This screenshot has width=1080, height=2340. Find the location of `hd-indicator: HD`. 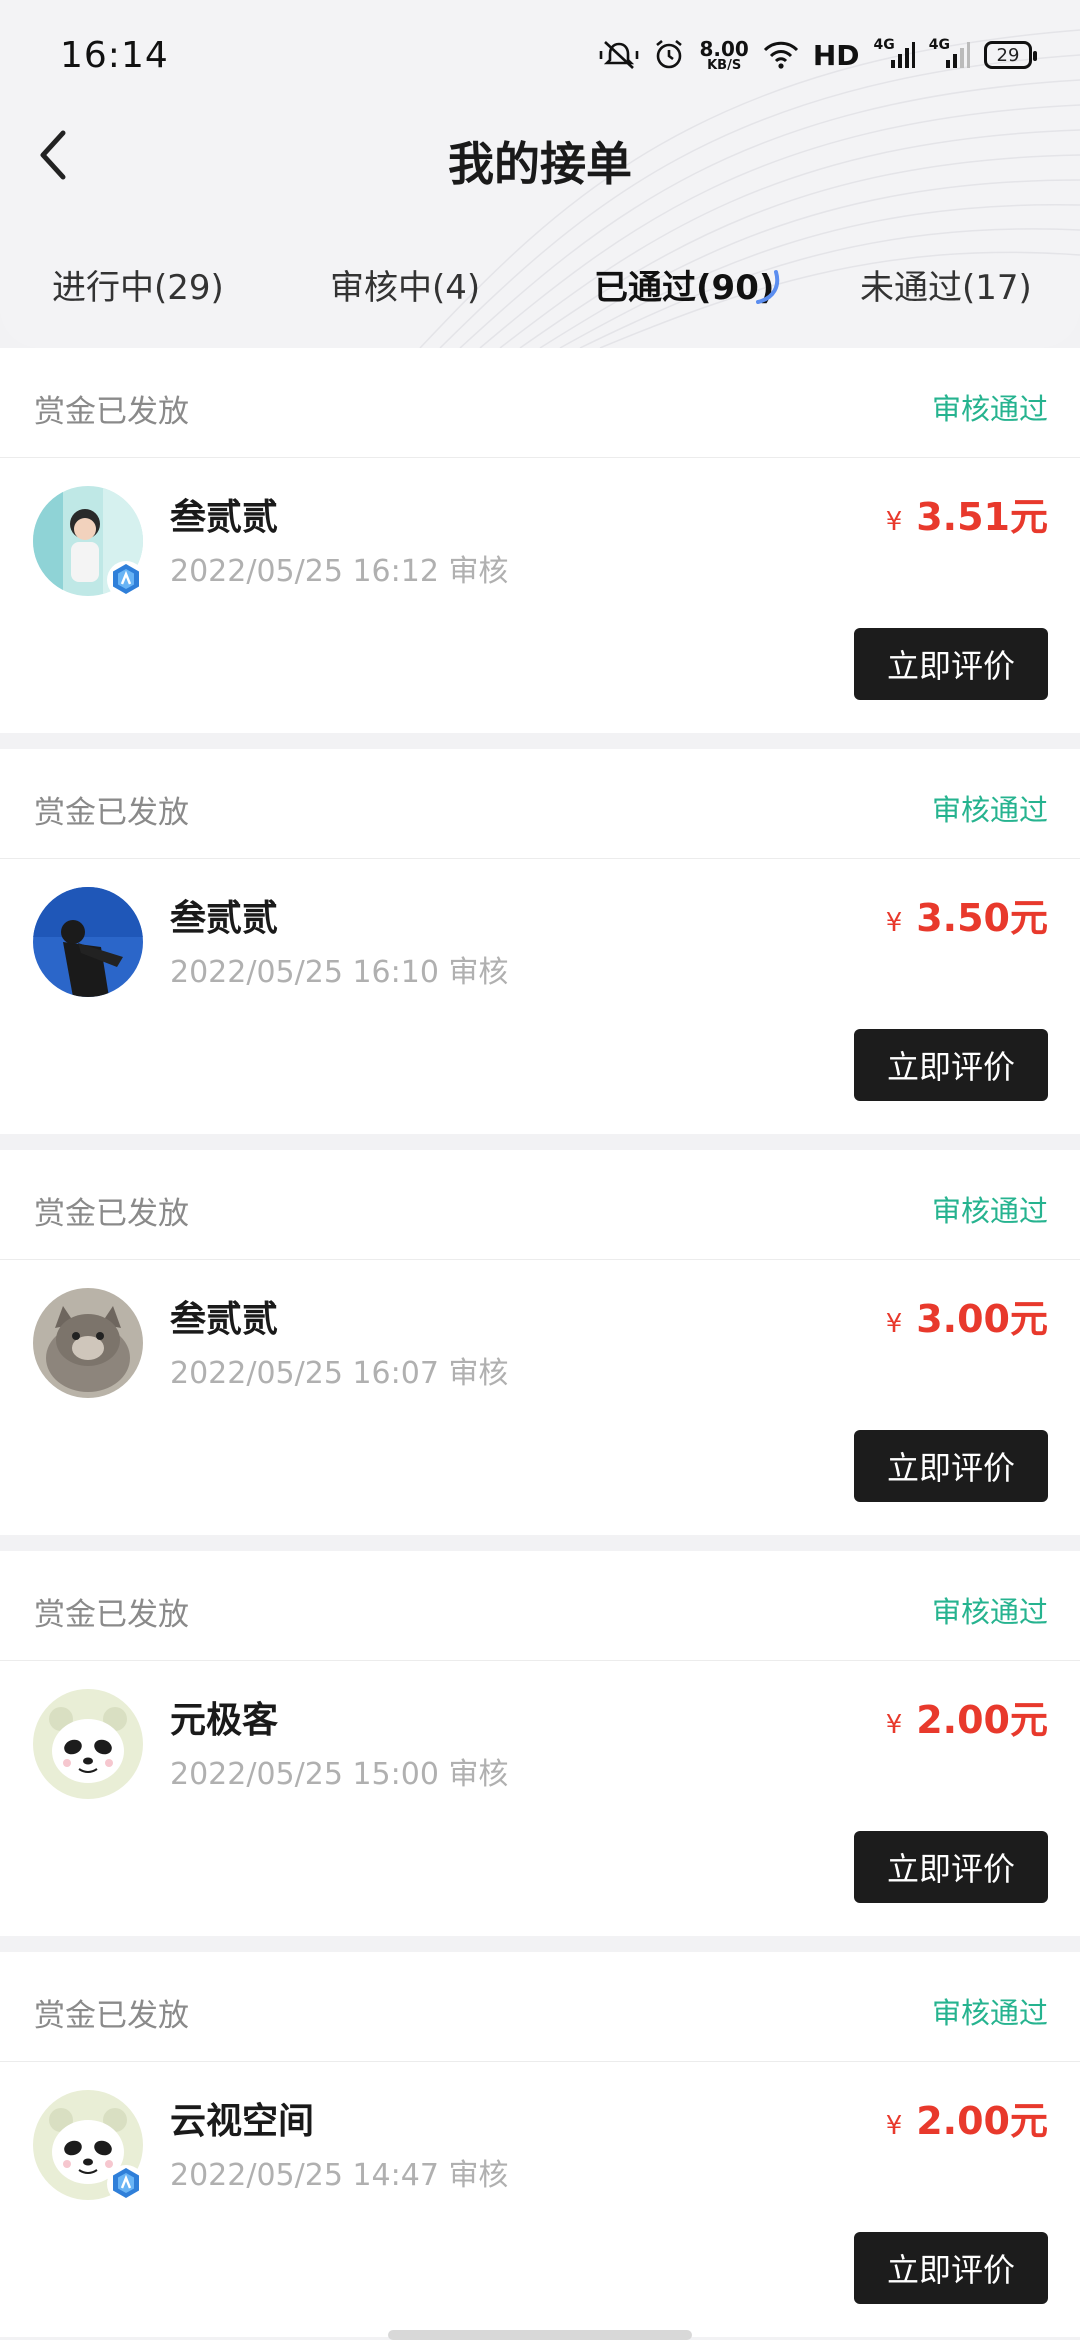

hd-indicator: HD is located at coordinates (836, 55).